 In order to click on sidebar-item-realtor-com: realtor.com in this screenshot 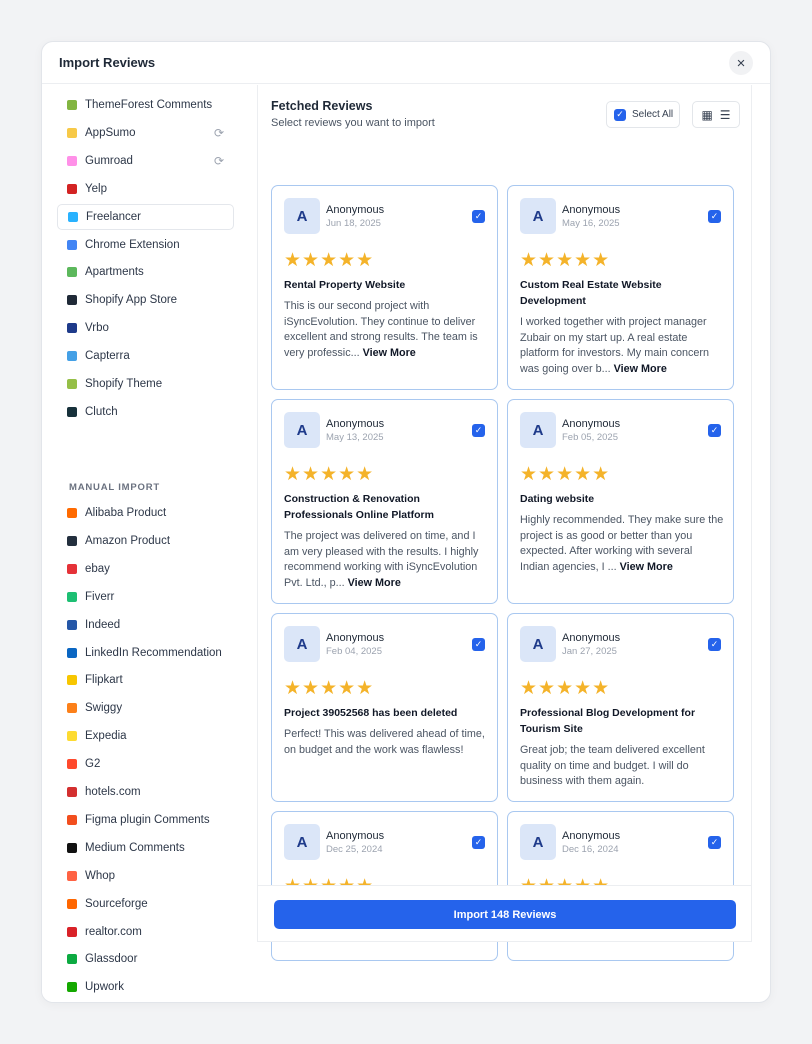, I will do `click(145, 932)`.